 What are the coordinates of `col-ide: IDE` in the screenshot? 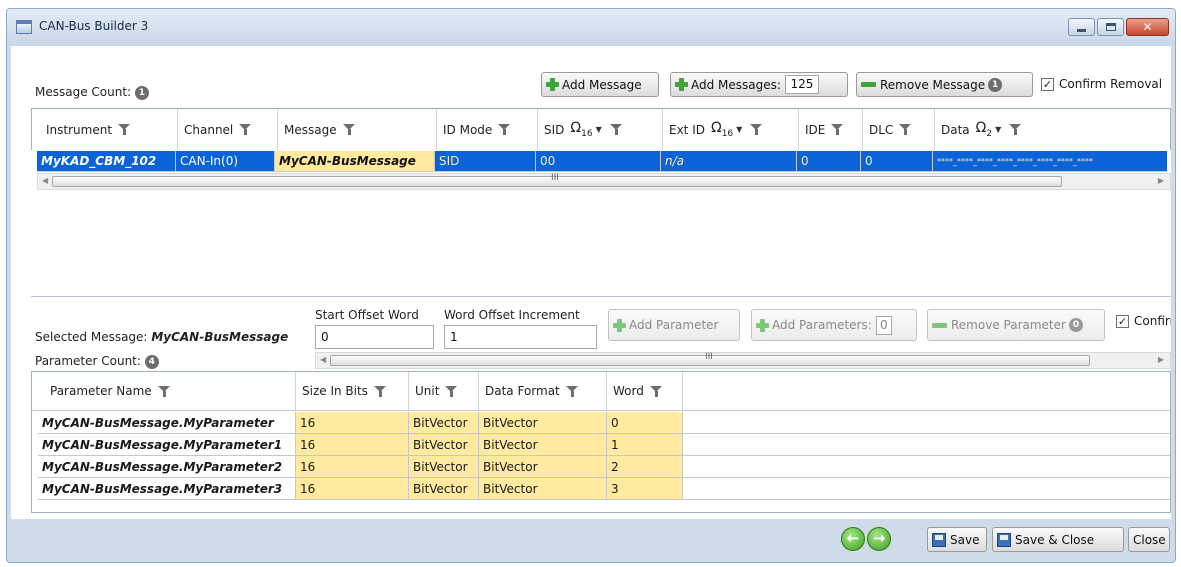 It's located at (831, 129).